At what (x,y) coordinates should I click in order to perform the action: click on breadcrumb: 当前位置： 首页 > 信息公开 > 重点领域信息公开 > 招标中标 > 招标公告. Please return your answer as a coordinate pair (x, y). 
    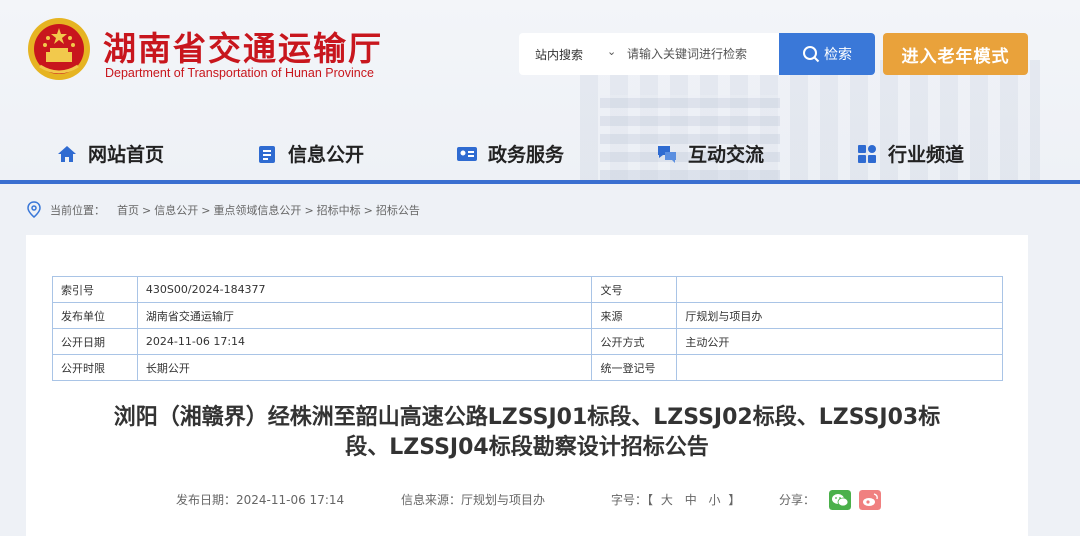
    Looking at the image, I should click on (223, 210).